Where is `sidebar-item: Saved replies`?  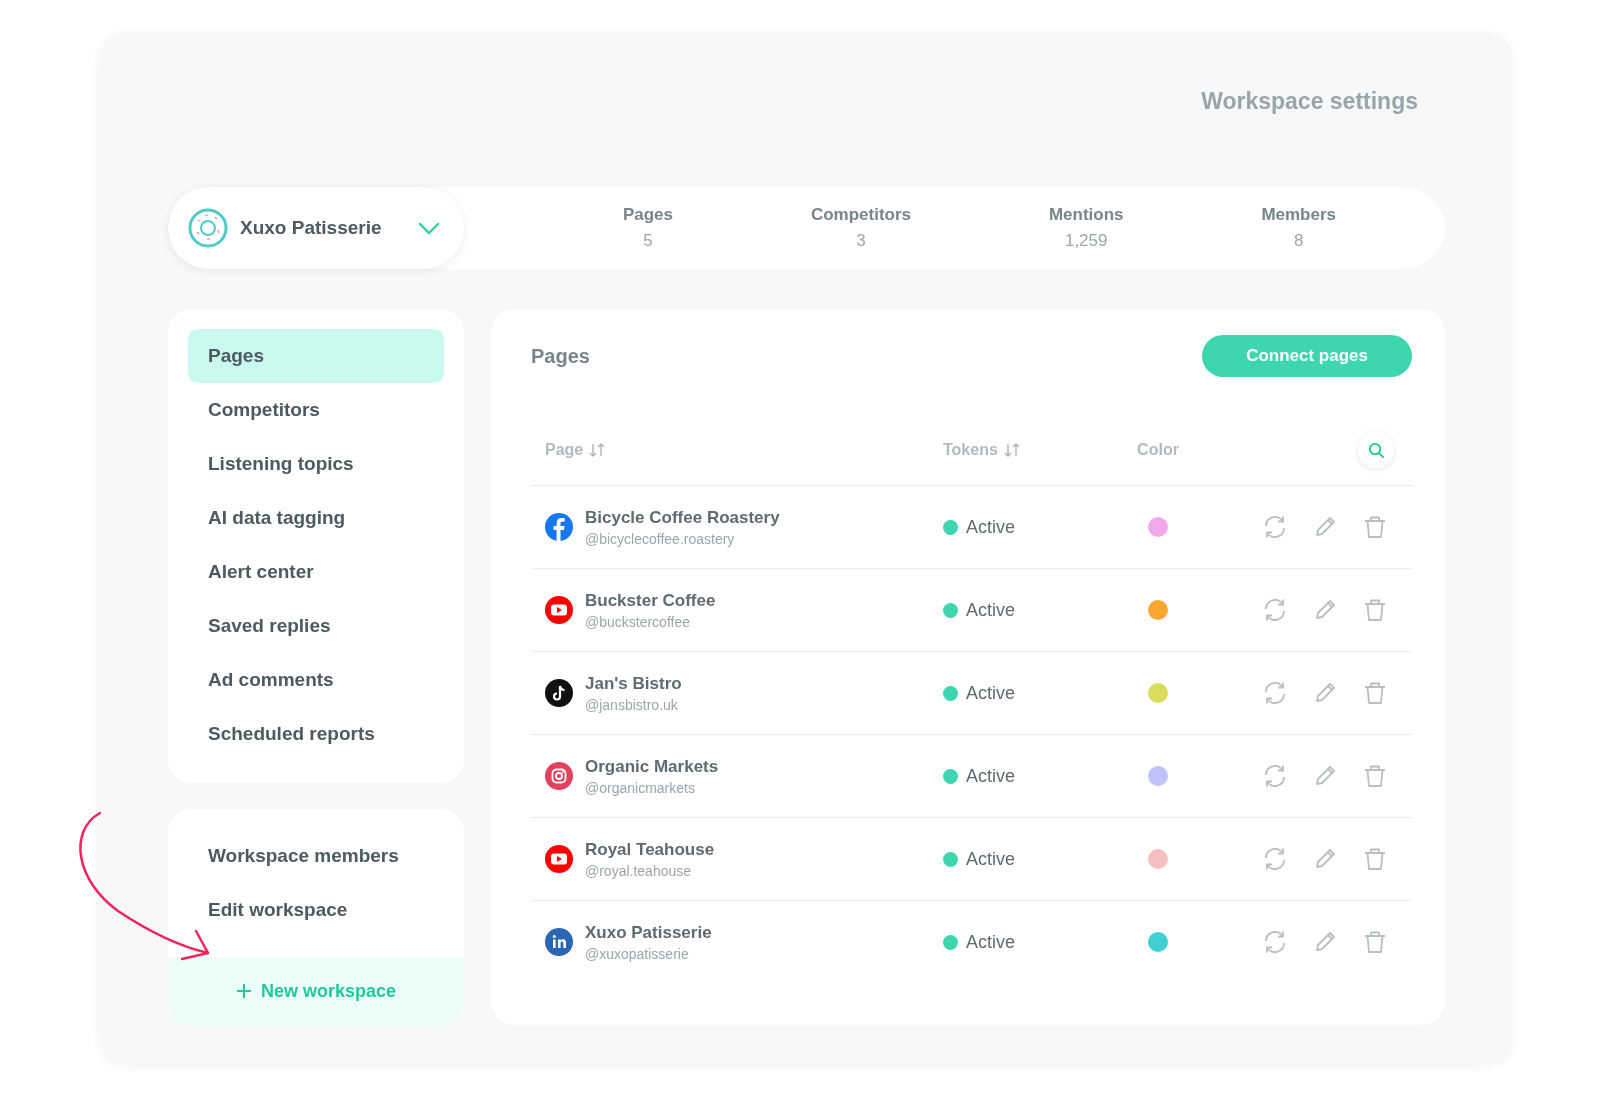 sidebar-item: Saved replies is located at coordinates (316, 626).